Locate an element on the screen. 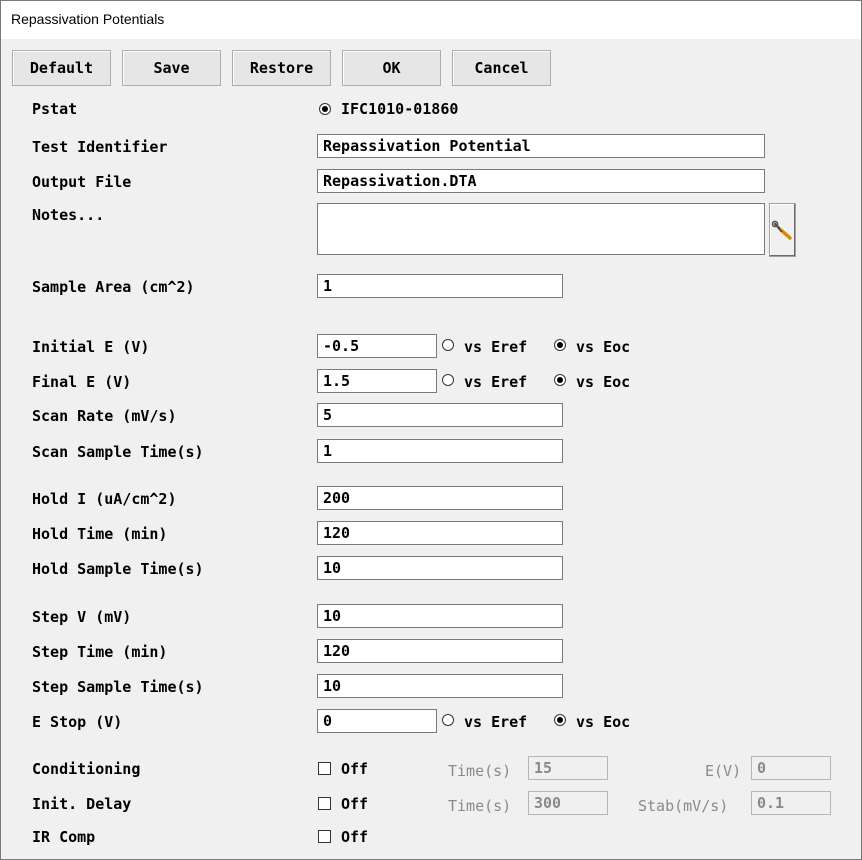  step-v-label: Step V (mV) is located at coordinates (82, 617).